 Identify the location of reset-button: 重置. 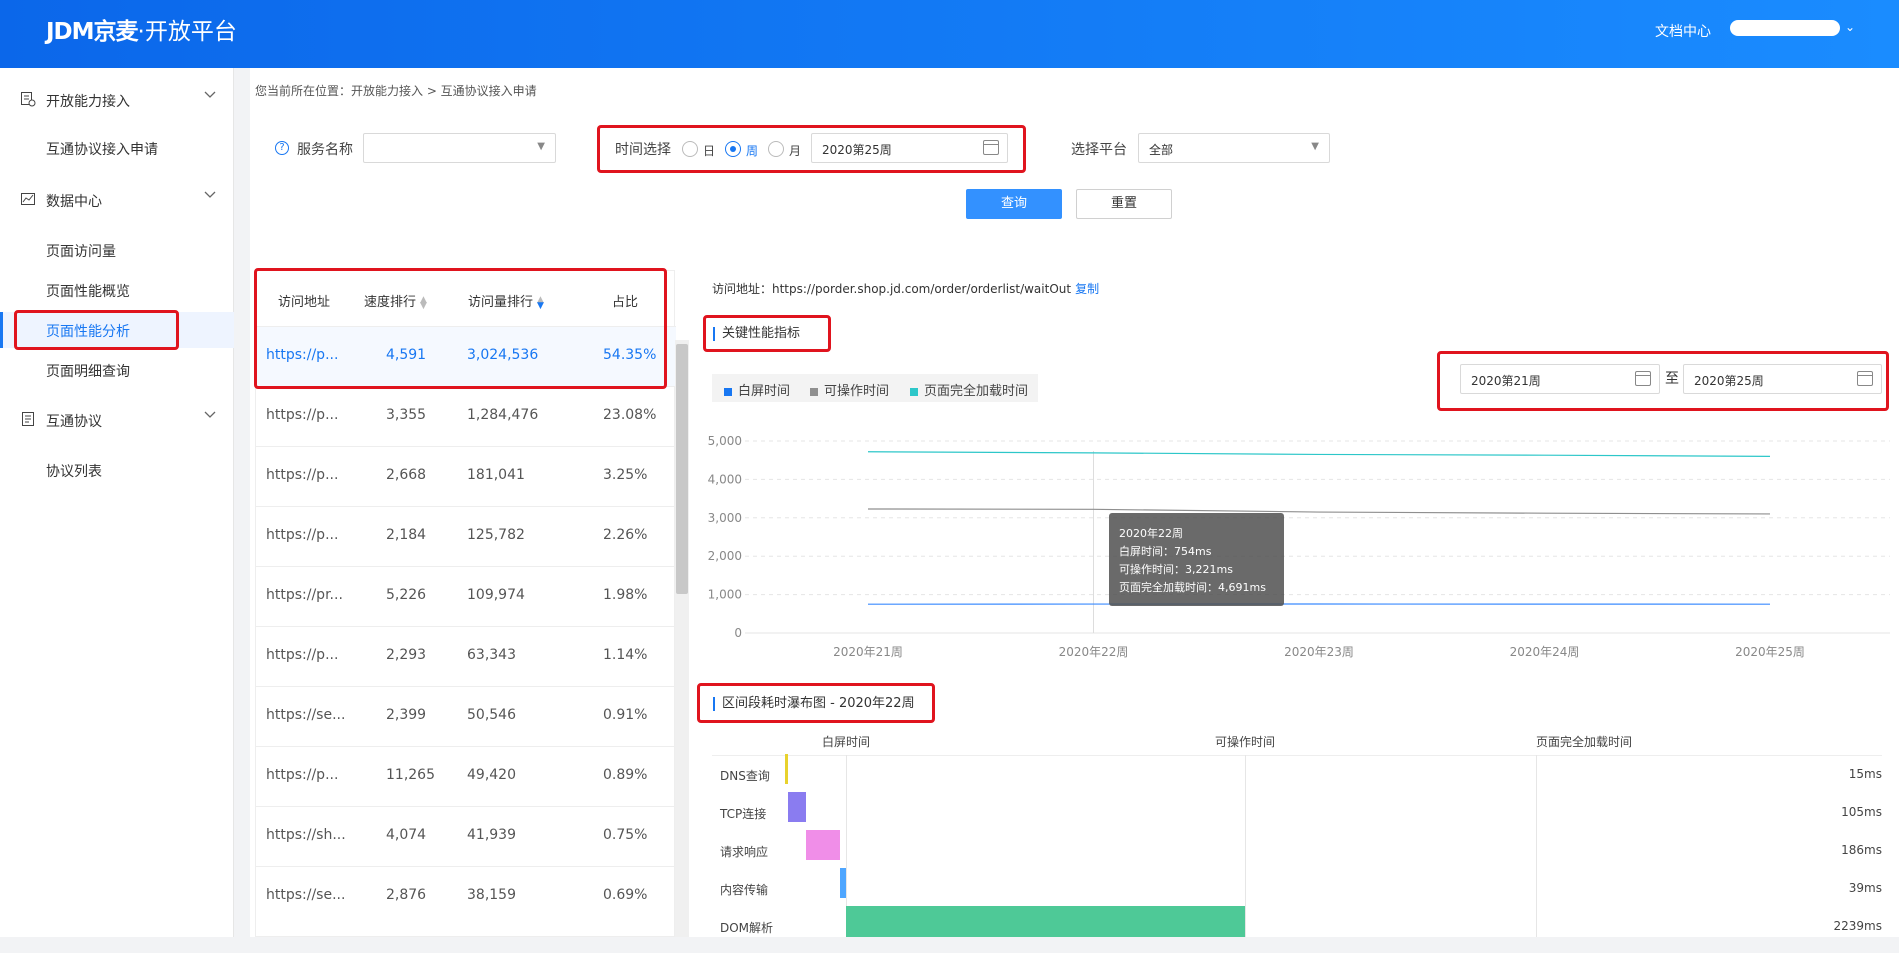
(1124, 204).